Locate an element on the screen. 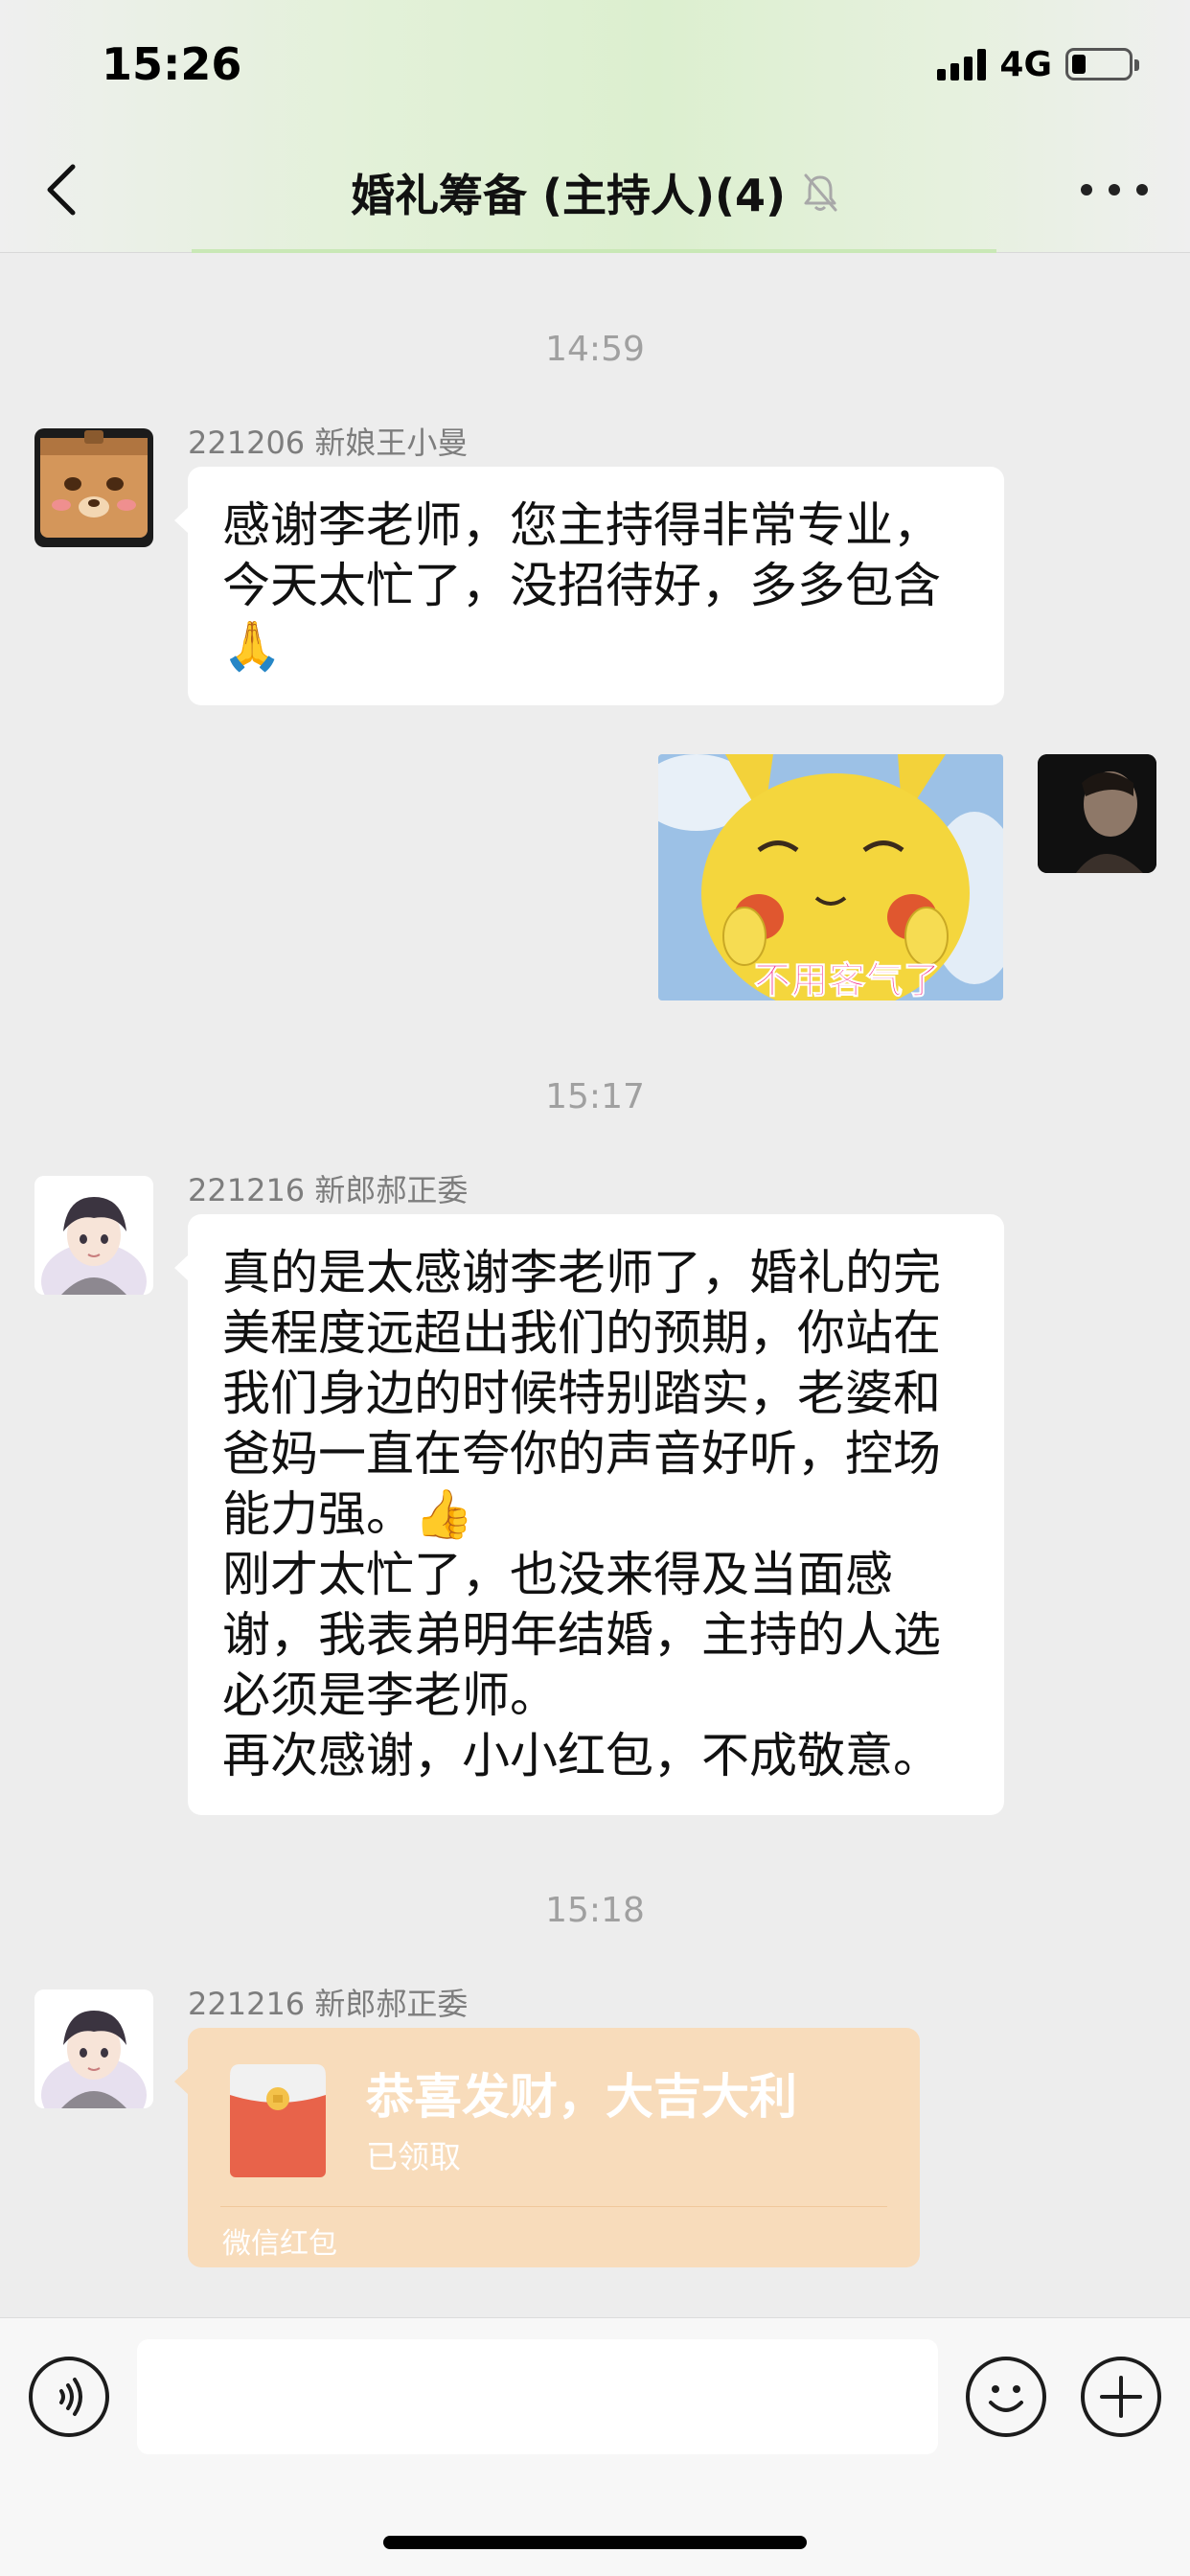 Image resolution: width=1190 pixels, height=2576 pixels. message-timestamp: 15:18 is located at coordinates (595, 1910).